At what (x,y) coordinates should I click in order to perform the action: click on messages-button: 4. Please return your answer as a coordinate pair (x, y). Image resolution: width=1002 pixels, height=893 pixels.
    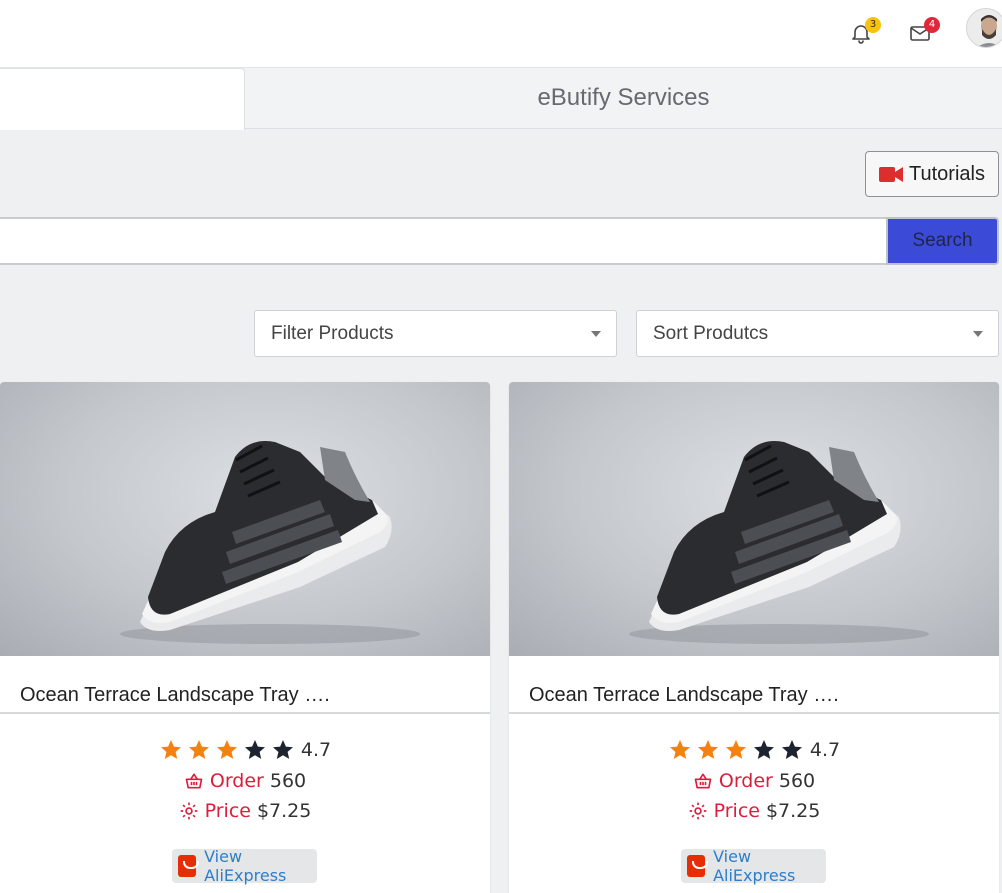
    Looking at the image, I should click on (922, 32).